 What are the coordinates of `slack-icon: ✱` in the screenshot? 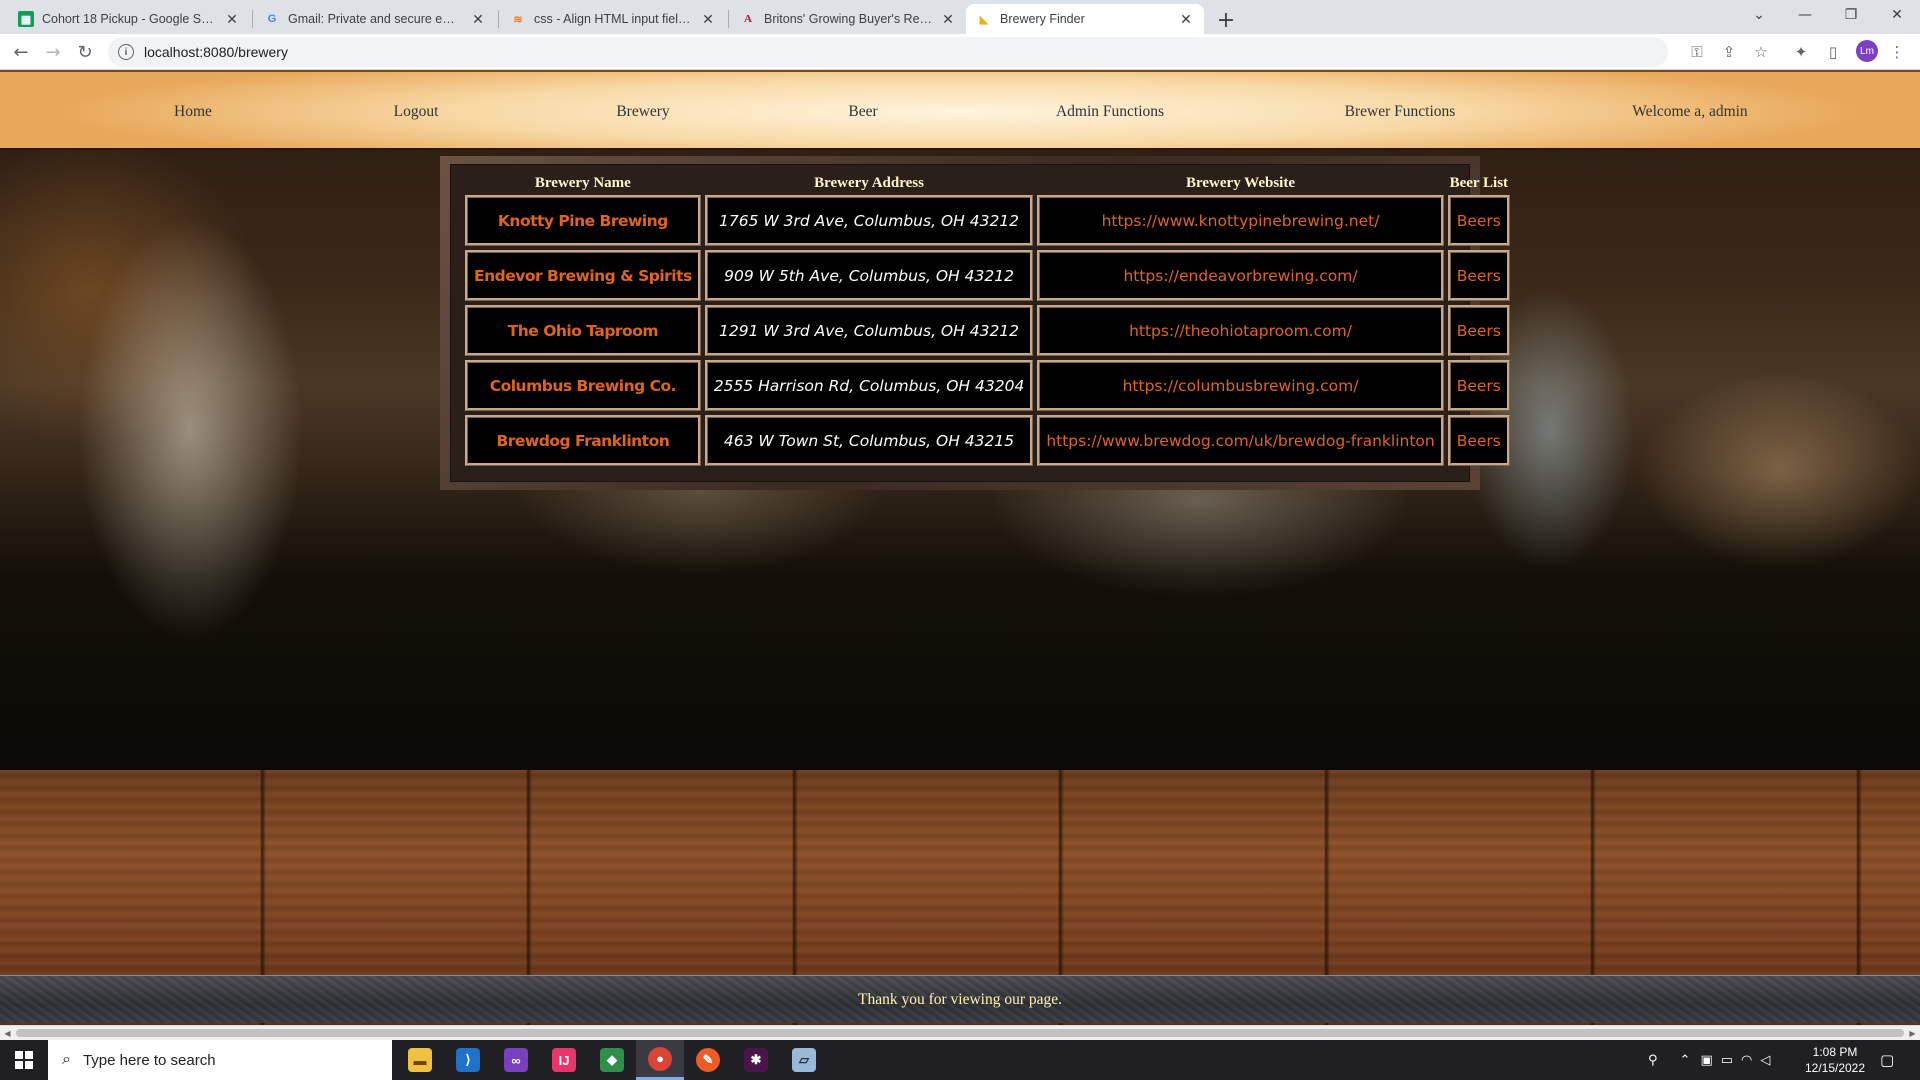 It's located at (756, 1060).